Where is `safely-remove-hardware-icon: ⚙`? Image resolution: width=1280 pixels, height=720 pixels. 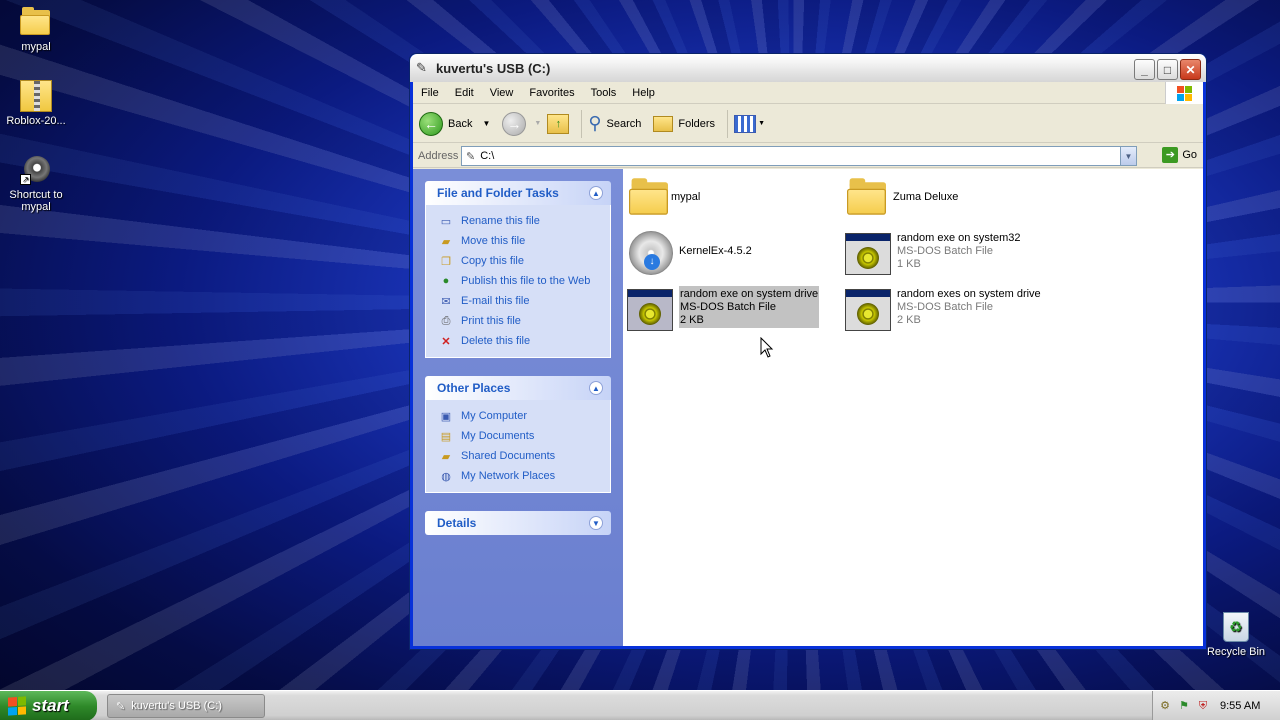
safely-remove-hardware-icon: ⚙ is located at coordinates (1165, 706).